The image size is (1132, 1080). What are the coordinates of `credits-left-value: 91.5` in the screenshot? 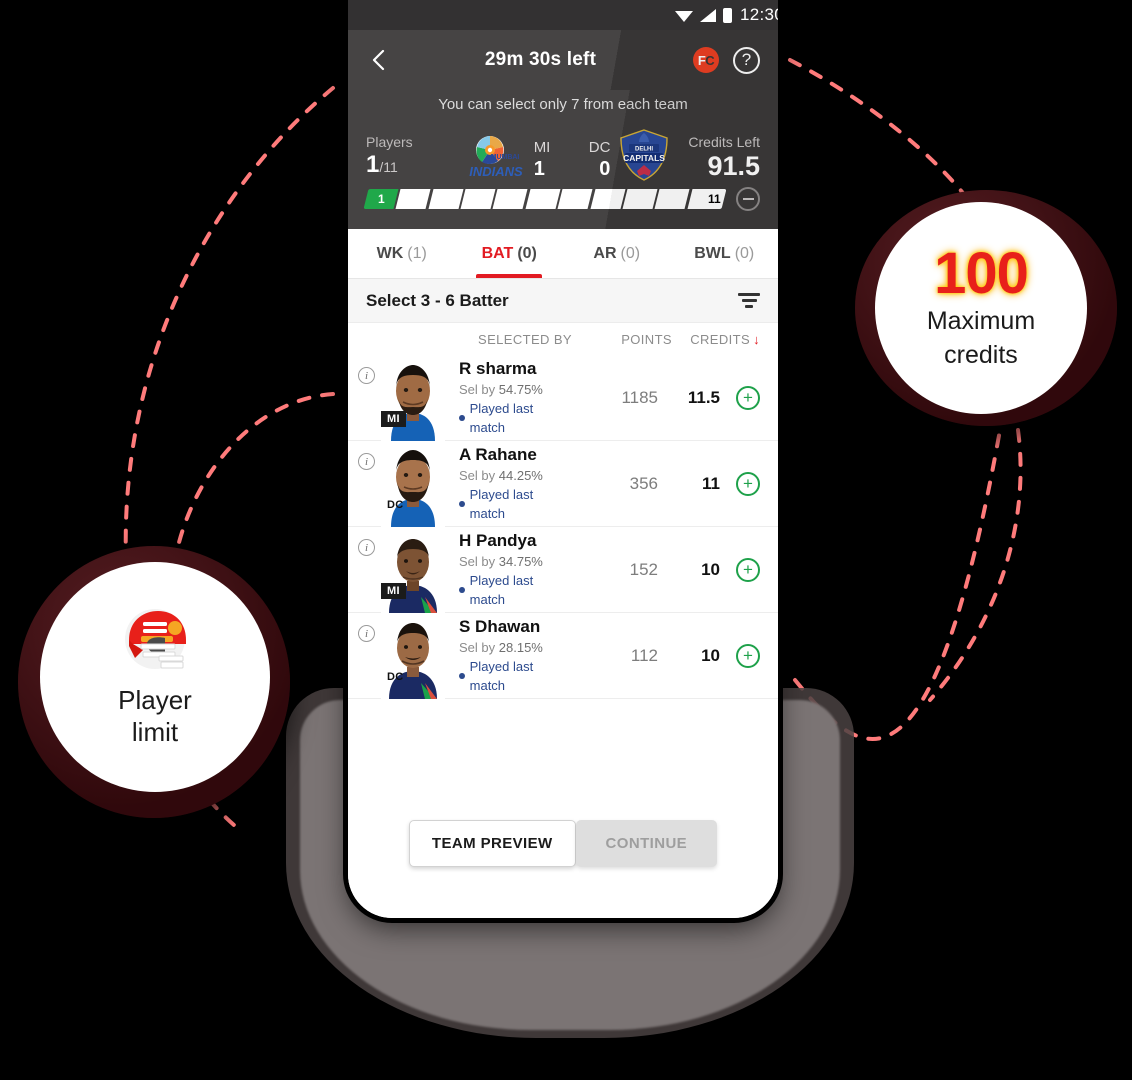 It's located at (733, 166).